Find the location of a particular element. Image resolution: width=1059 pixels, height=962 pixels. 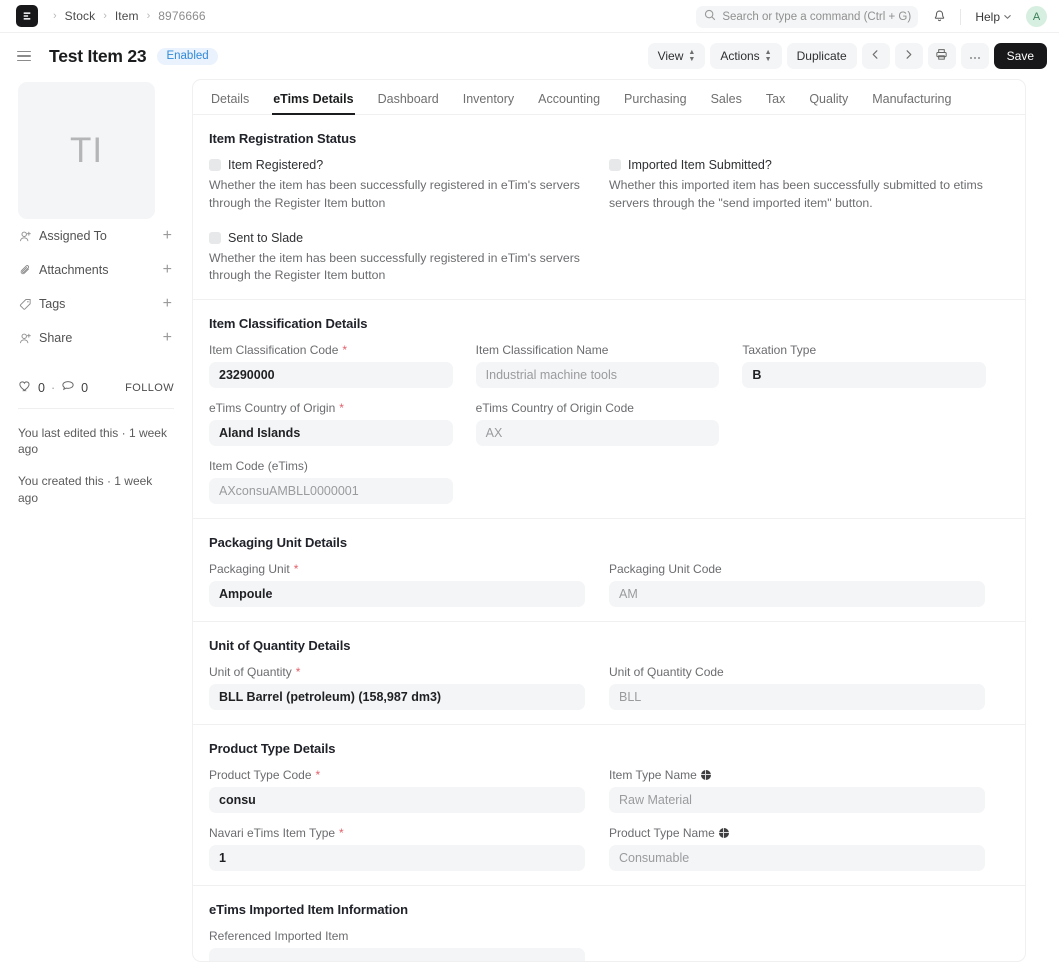

print-button is located at coordinates (941, 56).